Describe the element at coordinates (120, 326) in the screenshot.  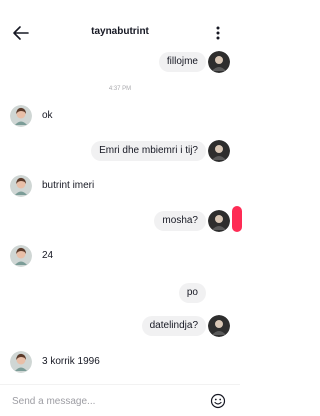
I see `message-row-outgoing: datelindja?` at that location.